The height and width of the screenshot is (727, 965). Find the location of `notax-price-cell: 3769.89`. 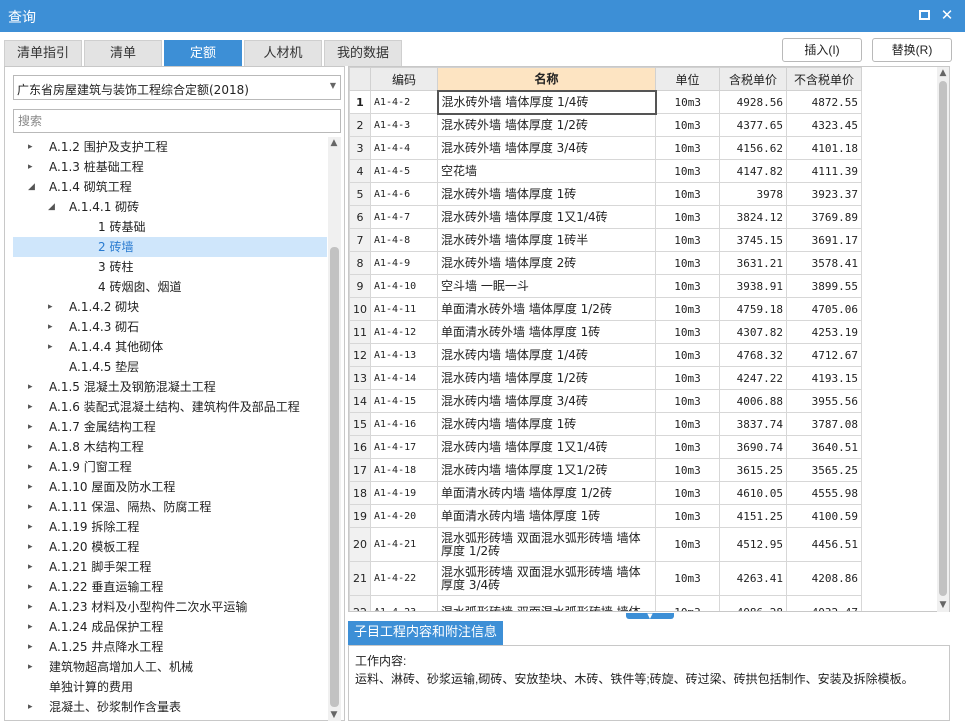

notax-price-cell: 3769.89 is located at coordinates (824, 217).